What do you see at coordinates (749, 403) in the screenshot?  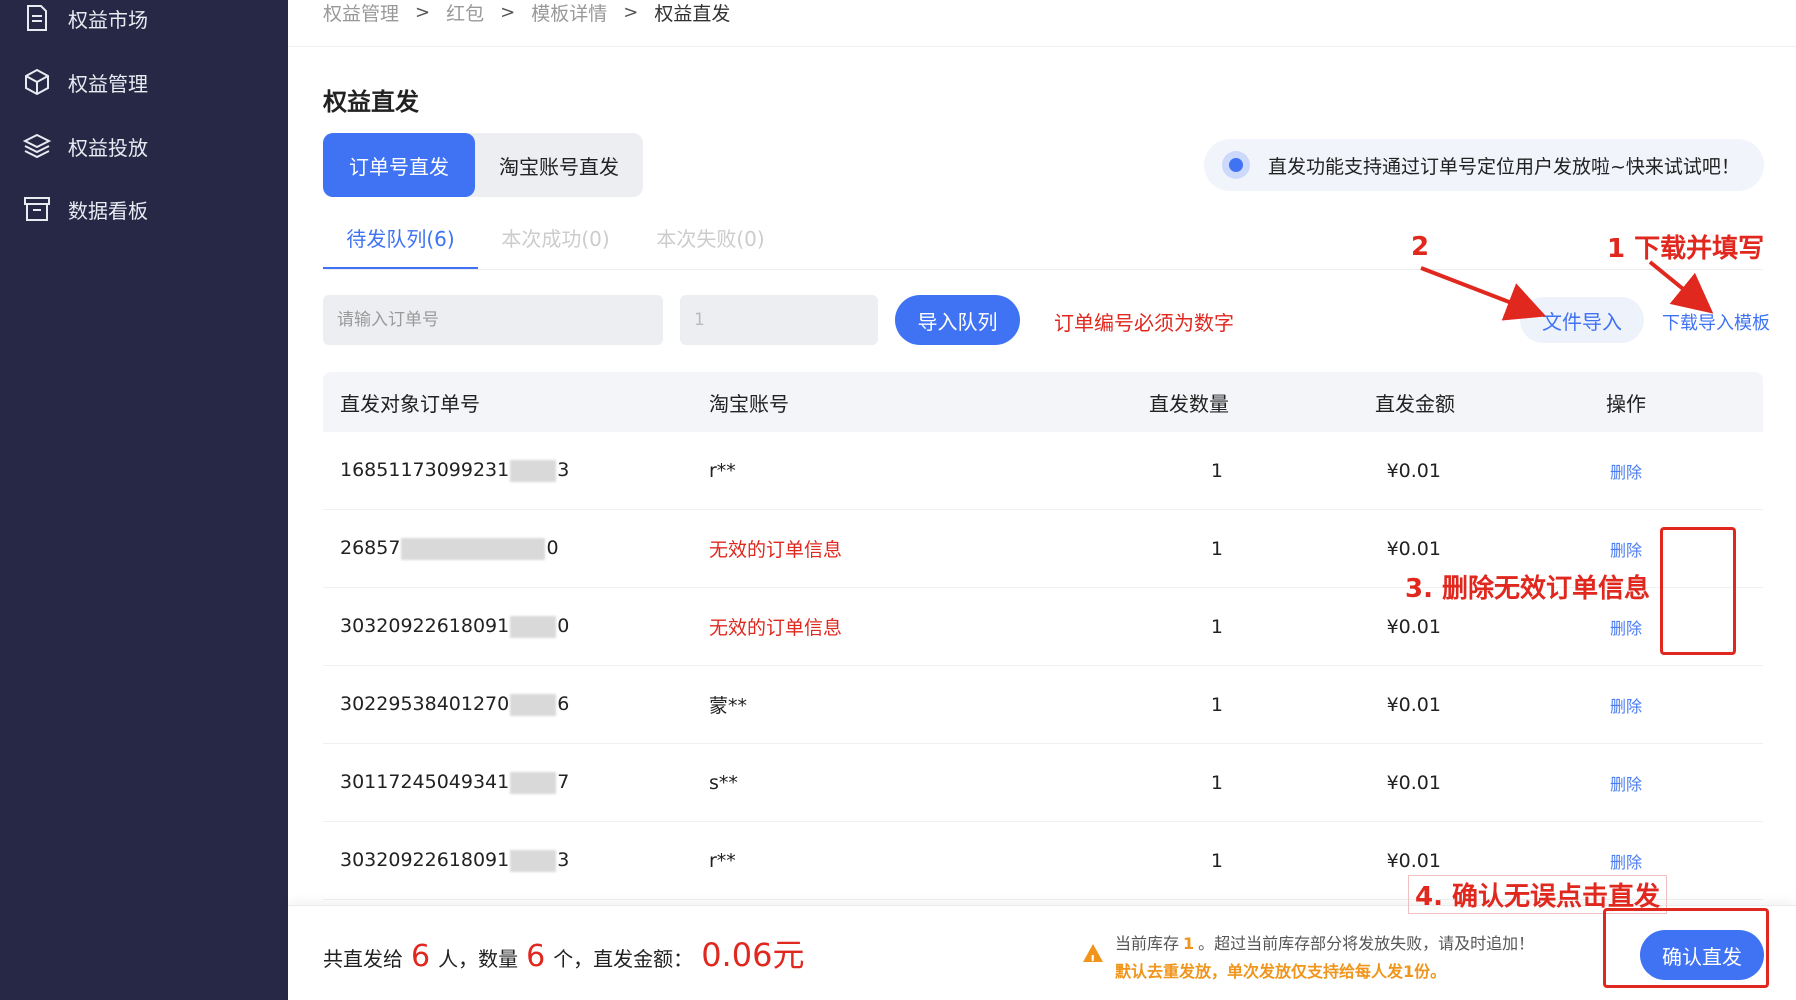 I see `column-header: 淘宝账号` at bounding box center [749, 403].